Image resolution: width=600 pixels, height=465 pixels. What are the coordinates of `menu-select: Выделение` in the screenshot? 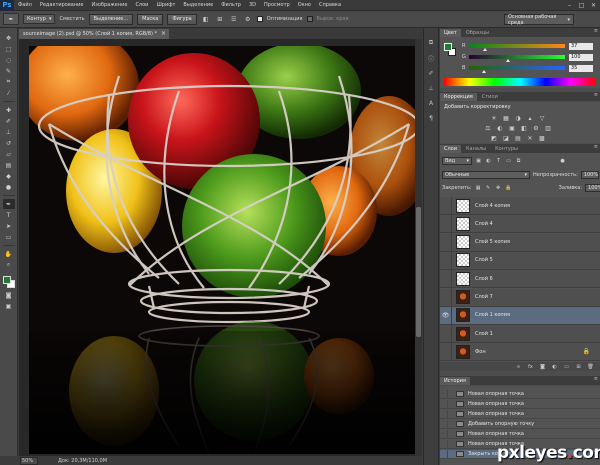 It's located at (198, 5).